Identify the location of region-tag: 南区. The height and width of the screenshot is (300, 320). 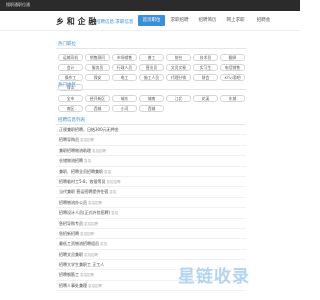
(70, 108).